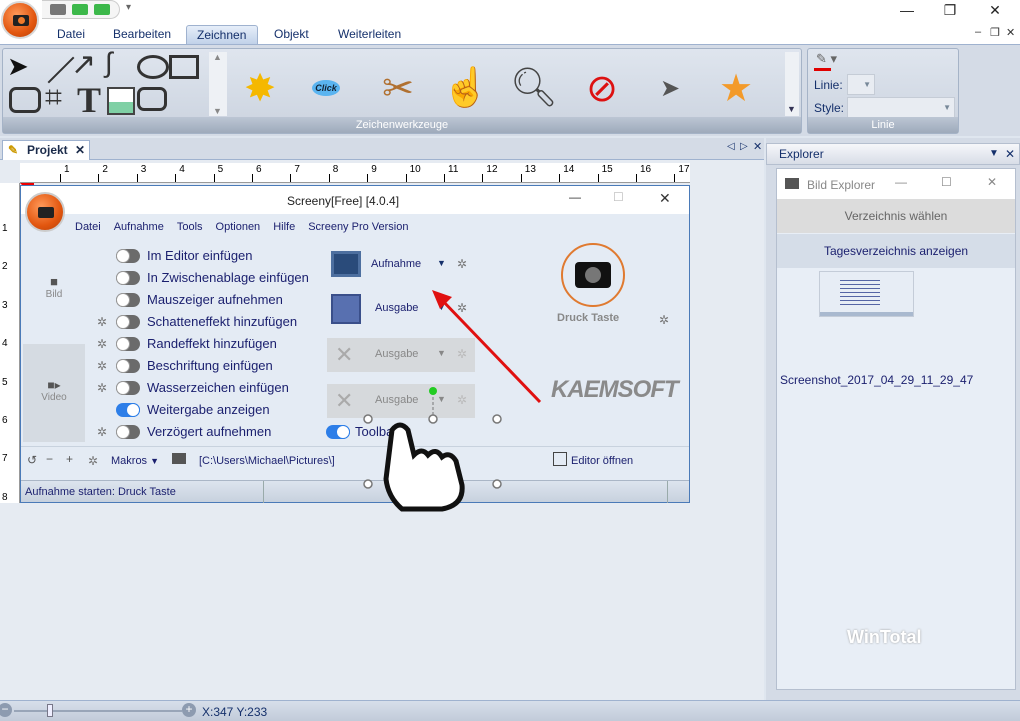 The height and width of the screenshot is (721, 1020). Describe the element at coordinates (893, 154) in the screenshot. I see `explorer-header: Explorer ▼ ✕` at that location.